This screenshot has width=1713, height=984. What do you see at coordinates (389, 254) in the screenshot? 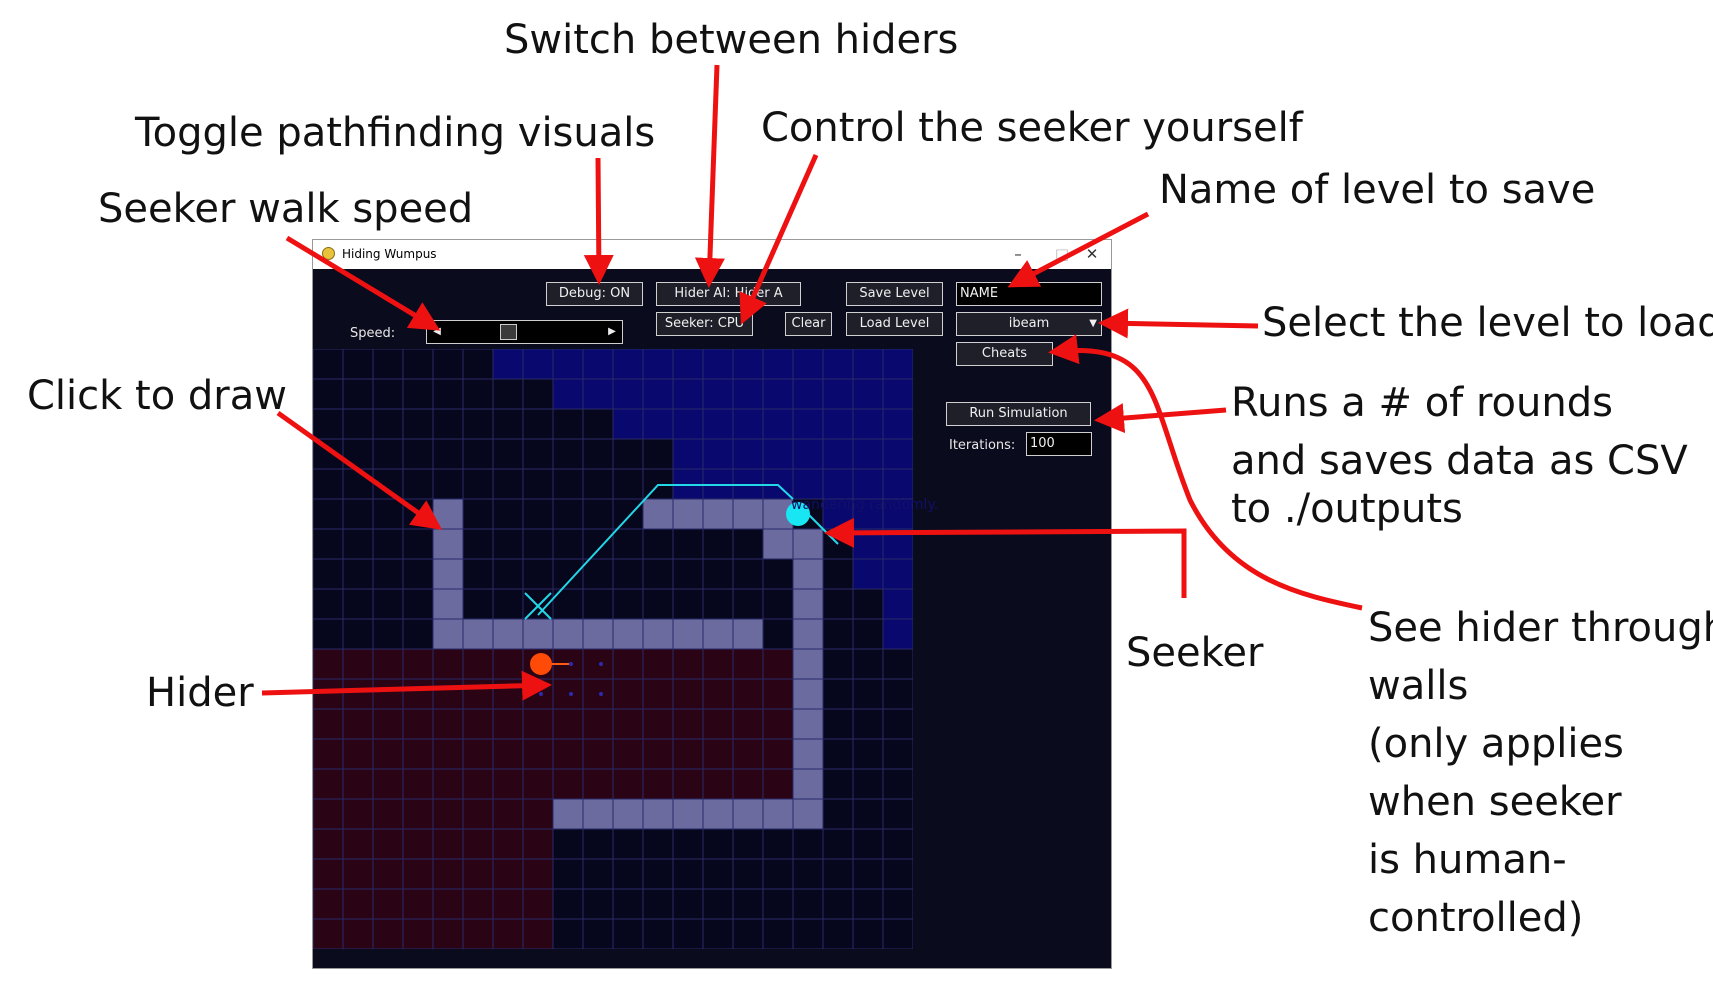
I see `window-title: Hiding Wumpus` at bounding box center [389, 254].